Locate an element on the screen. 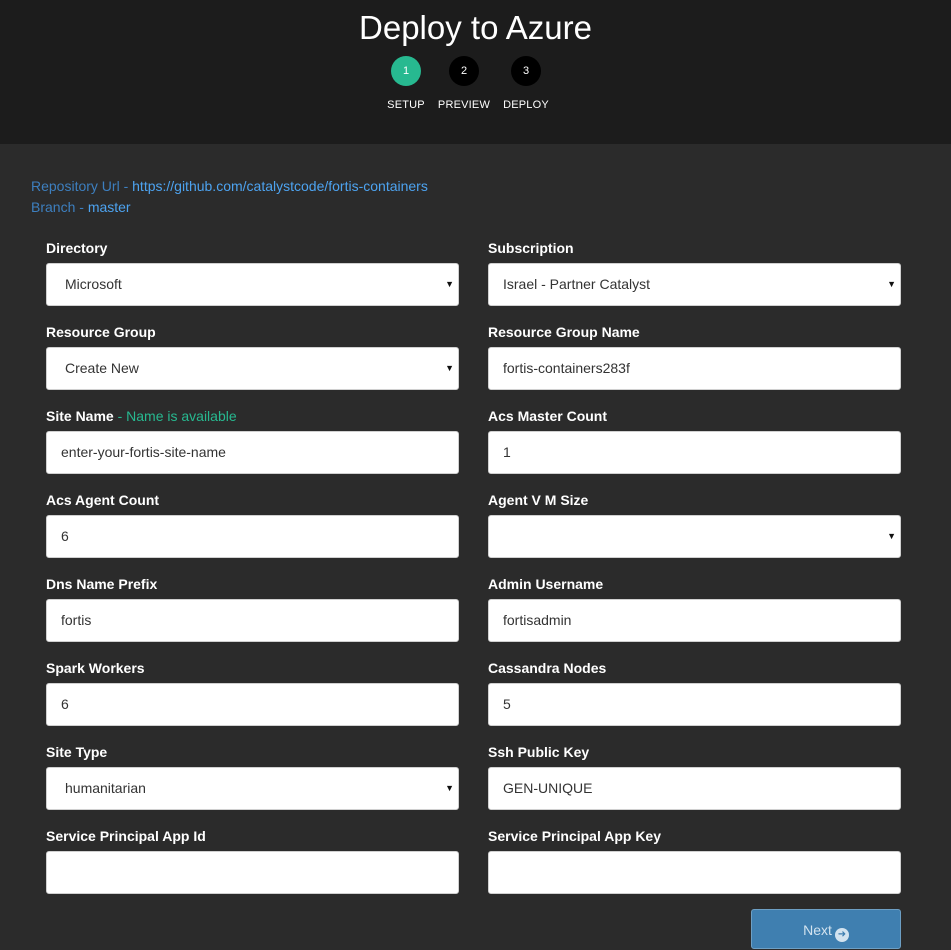 This screenshot has width=951, height=950. site-type-select: humanitarian ▼ is located at coordinates (252, 788).